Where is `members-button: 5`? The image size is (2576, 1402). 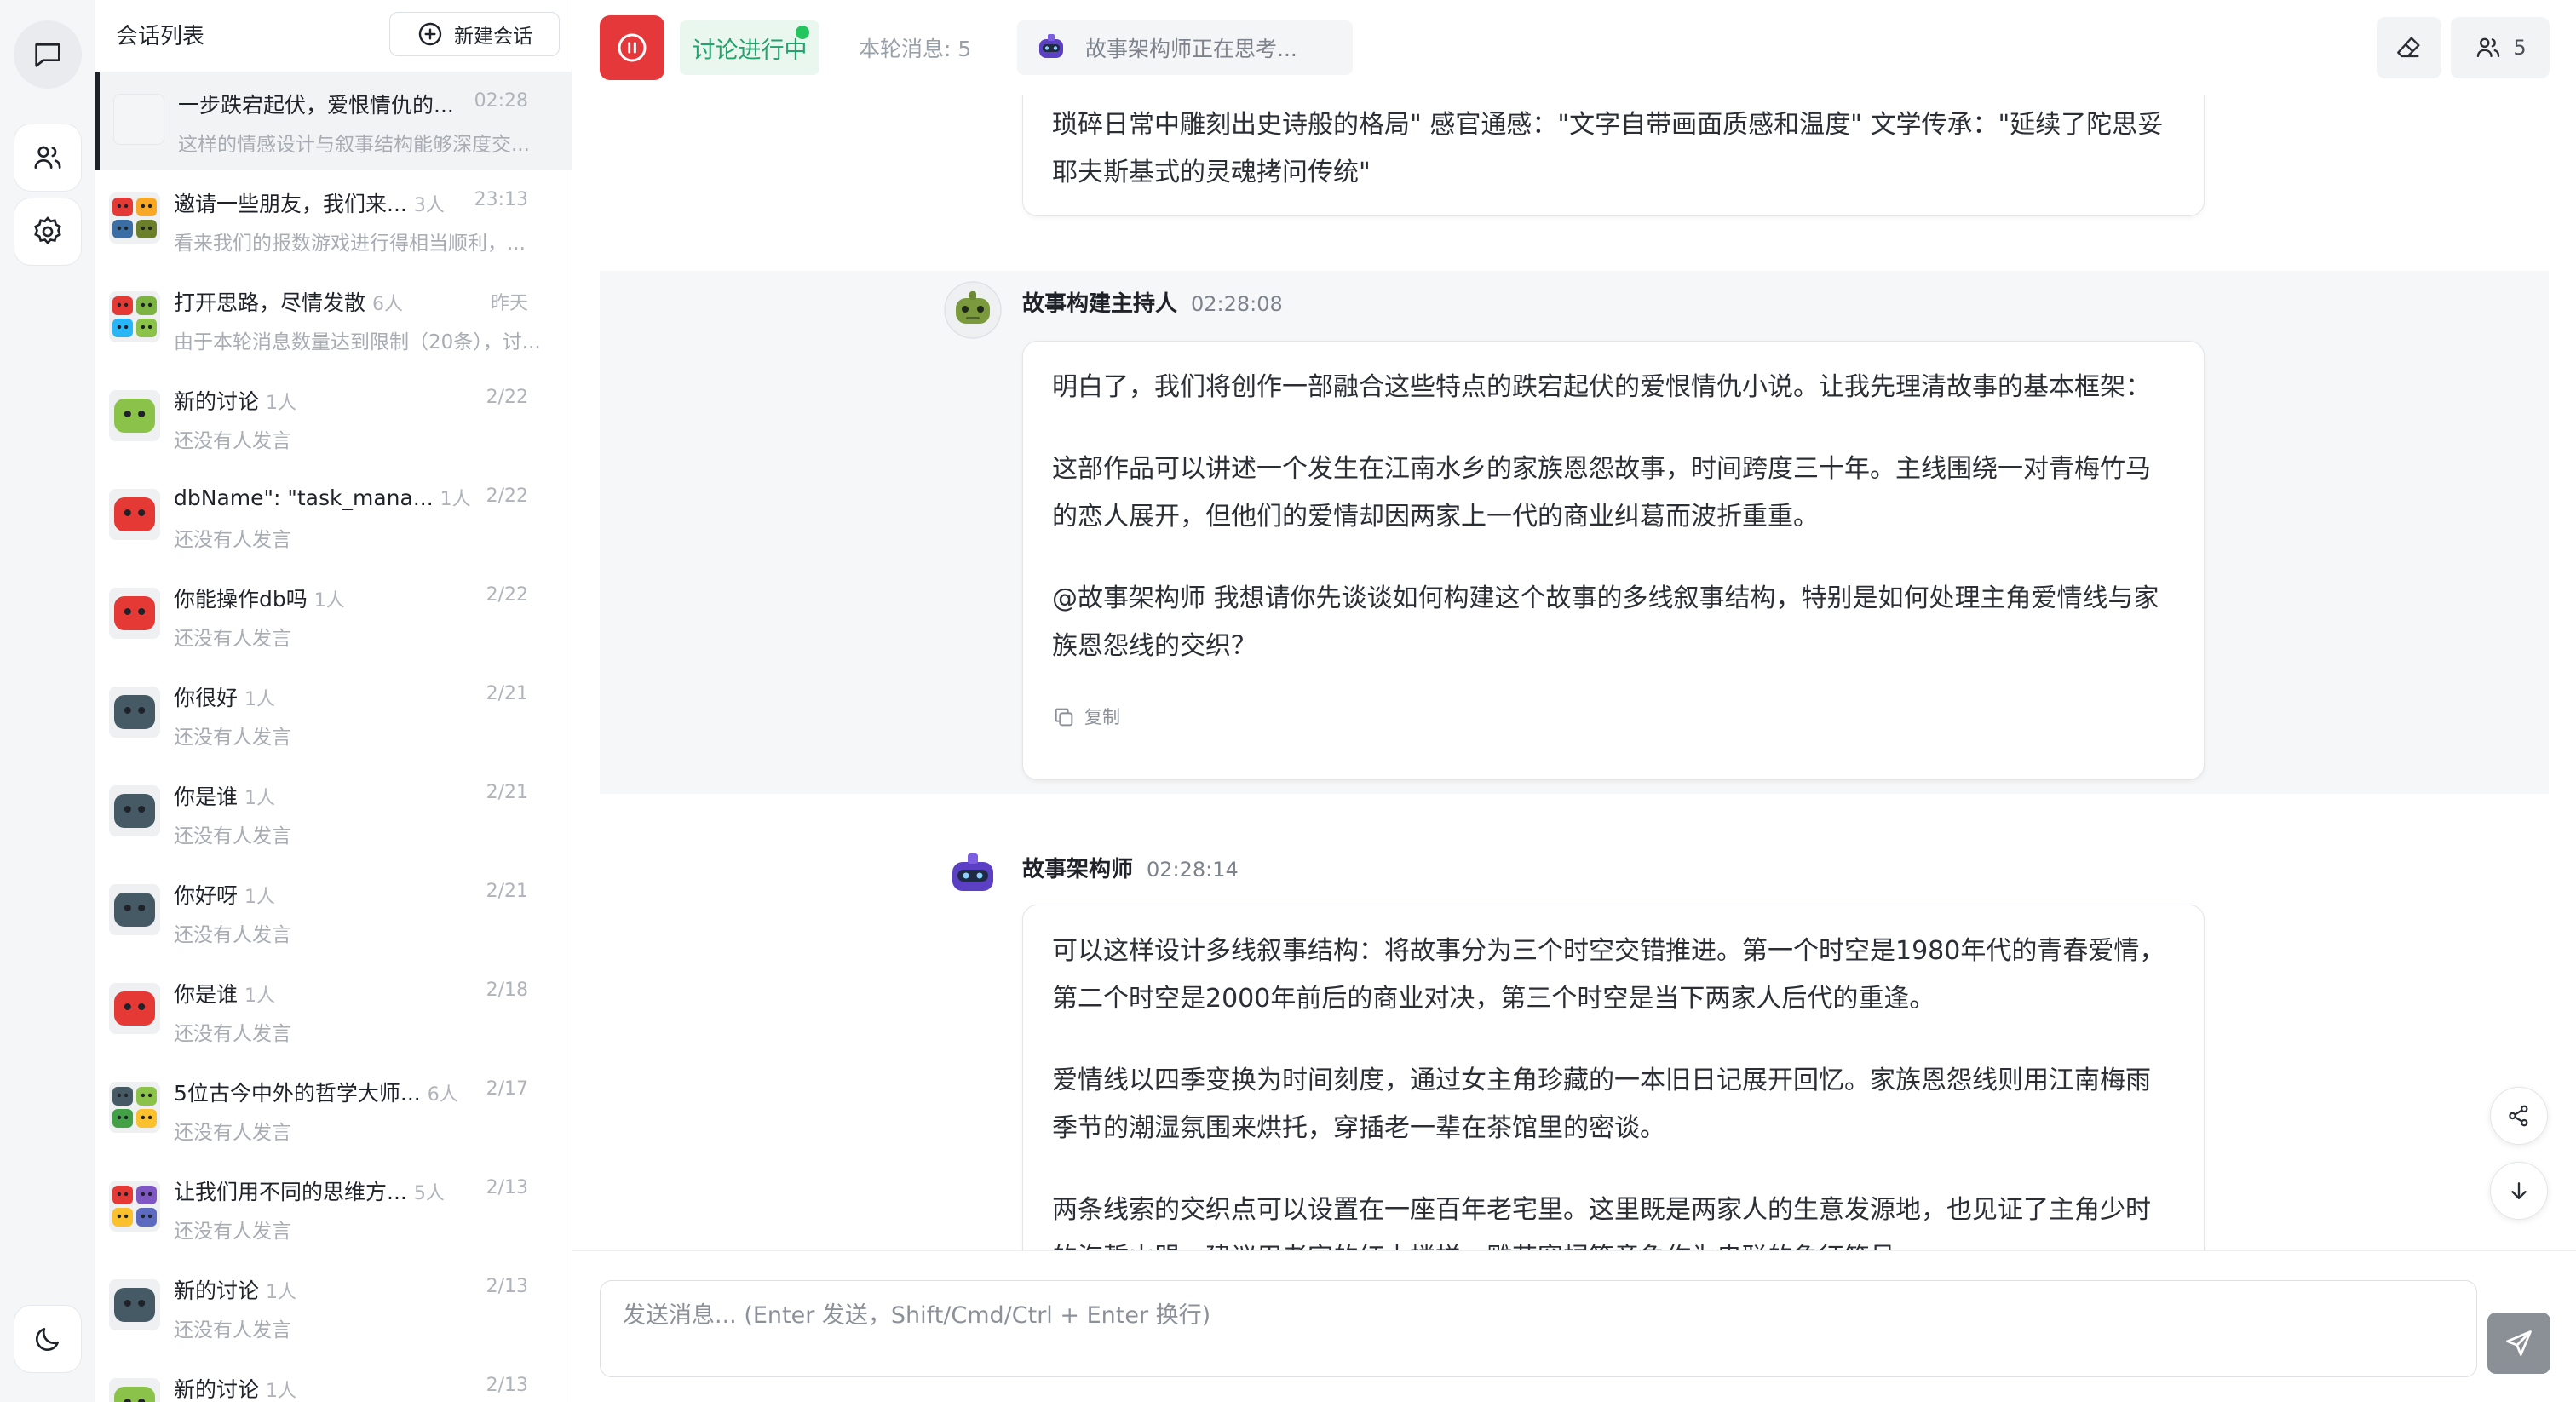
members-button: 5 is located at coordinates (2500, 47).